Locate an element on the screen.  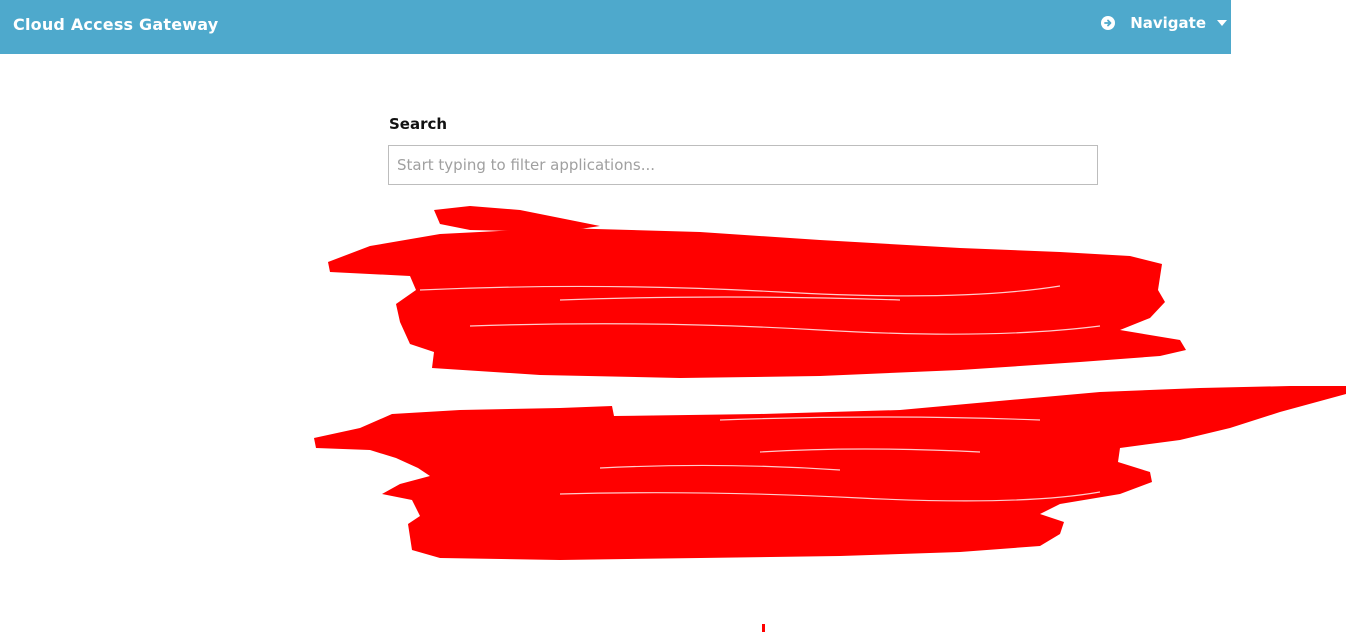
top-navbar: Cloud Access Gateway Navigate is located at coordinates (615, 27).